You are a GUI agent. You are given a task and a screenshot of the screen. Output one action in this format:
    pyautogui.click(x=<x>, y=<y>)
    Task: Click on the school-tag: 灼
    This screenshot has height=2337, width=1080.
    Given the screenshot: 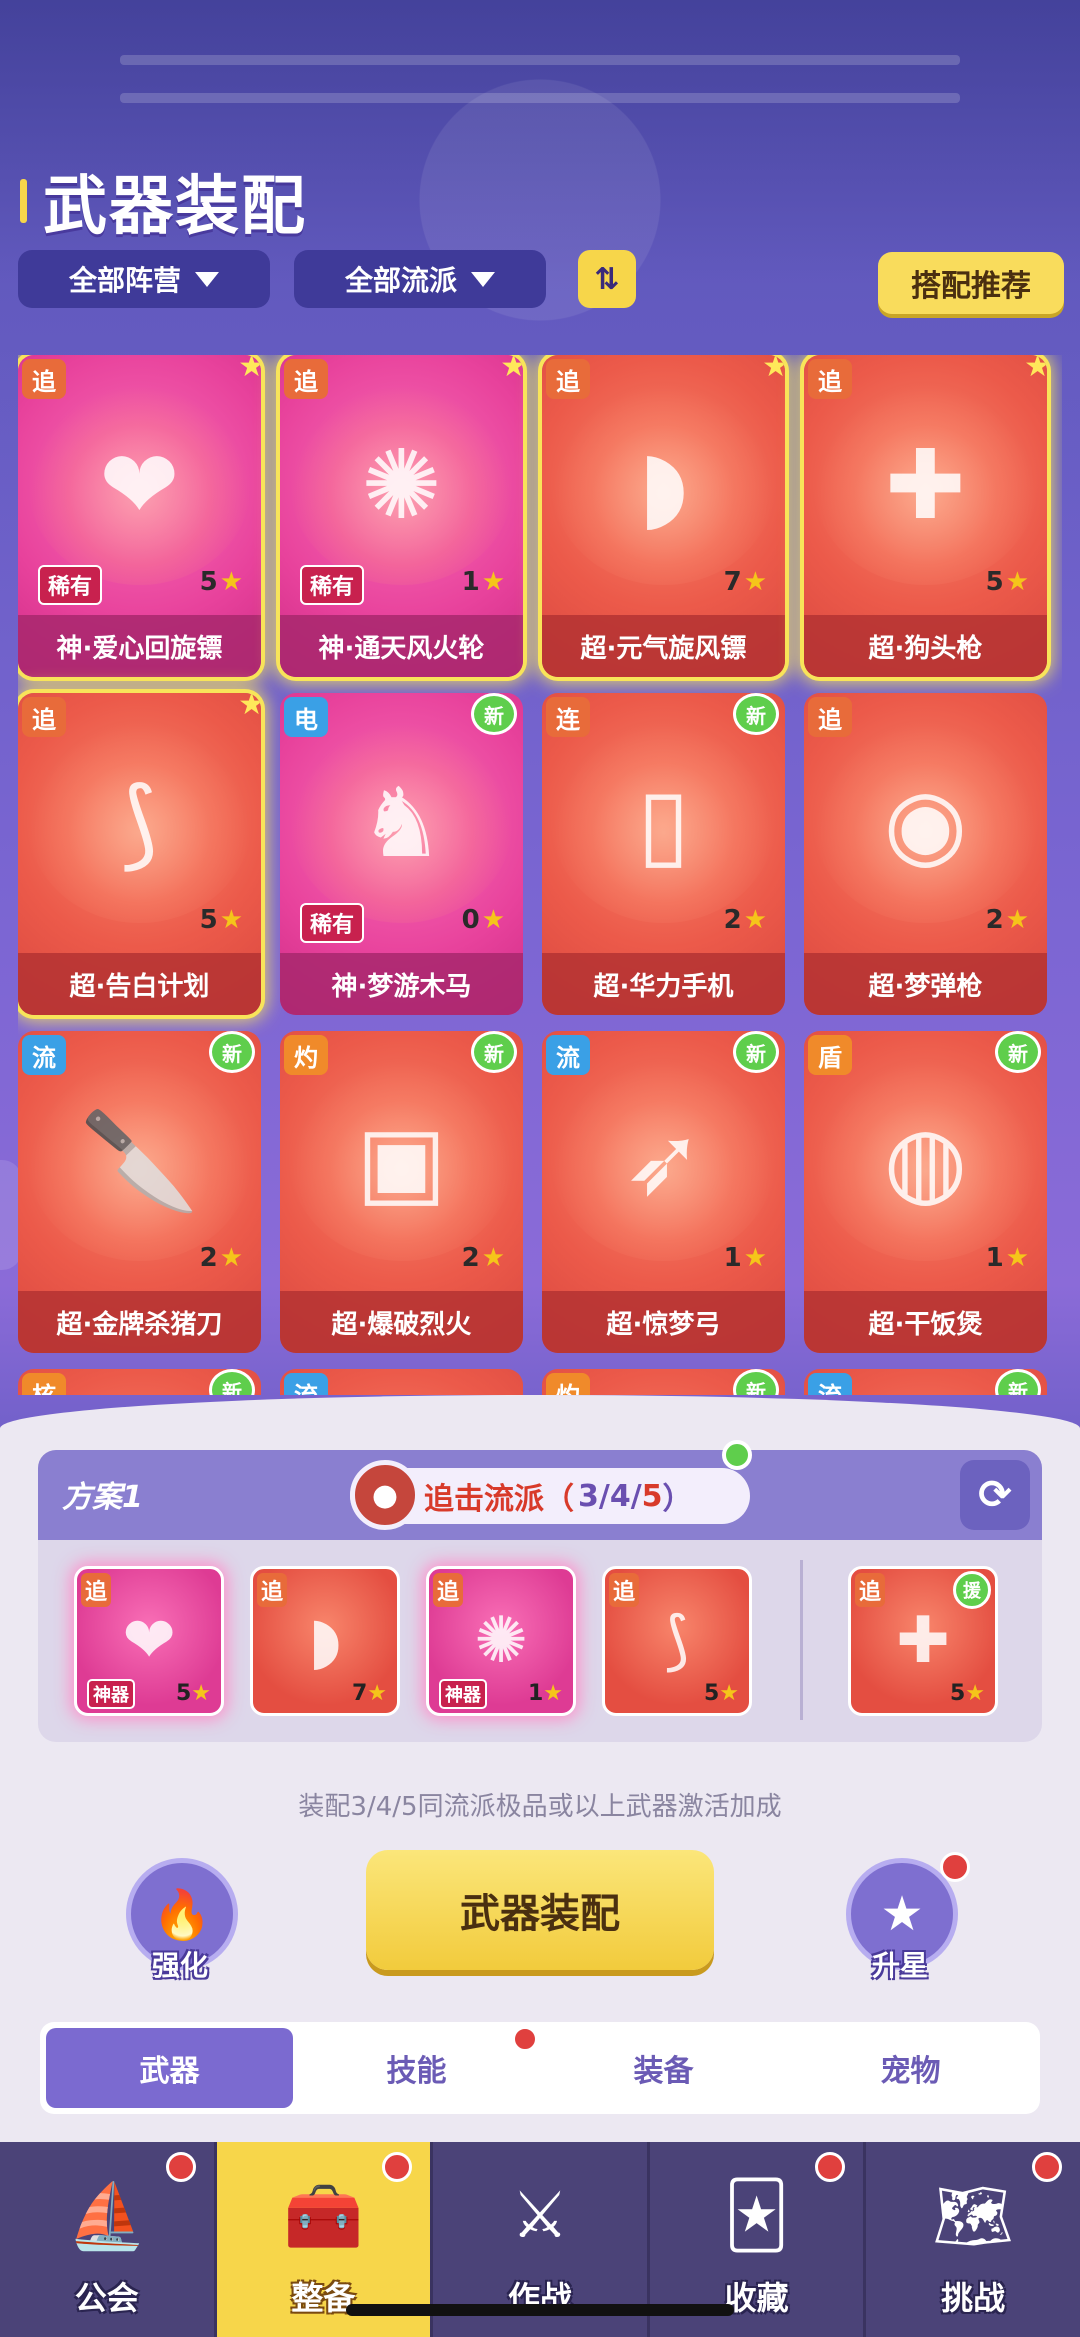 What is the action you would take?
    pyautogui.click(x=306, y=1055)
    